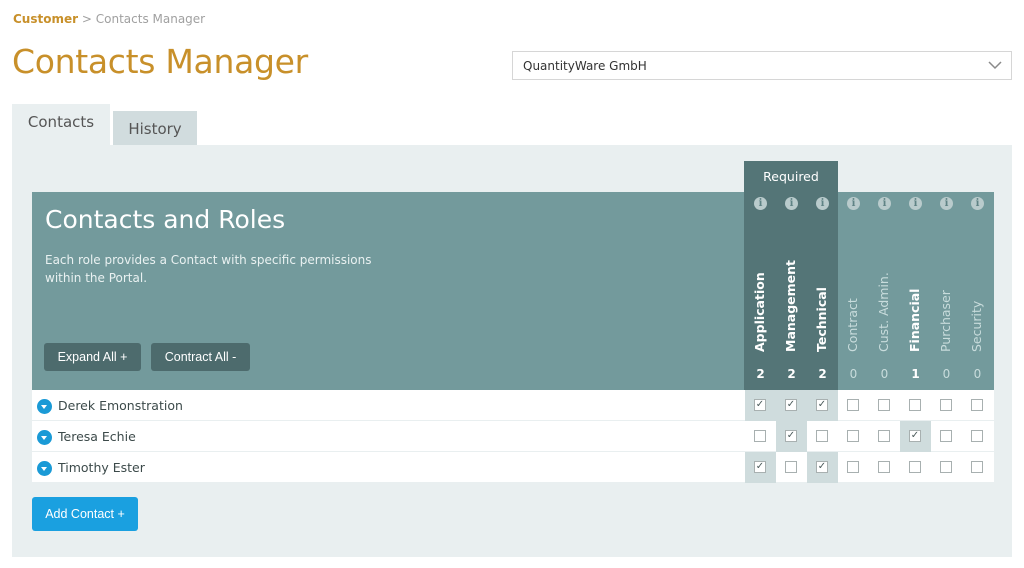 This screenshot has height=568, width=1024. Describe the element at coordinates (585, 66) in the screenshot. I see `company-select-value: QuantityWare GmbH` at that location.